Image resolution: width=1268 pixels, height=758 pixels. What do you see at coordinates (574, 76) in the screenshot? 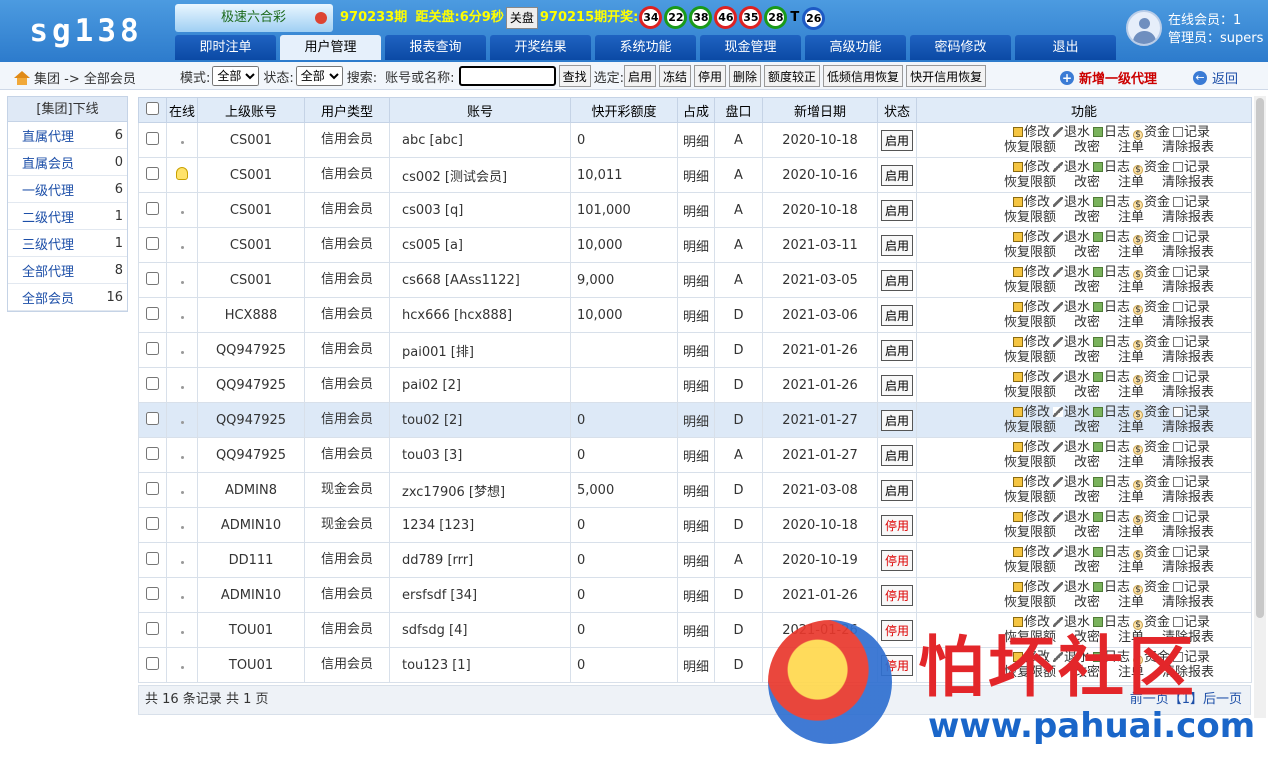
I see `search-button: 查找` at bounding box center [574, 76].